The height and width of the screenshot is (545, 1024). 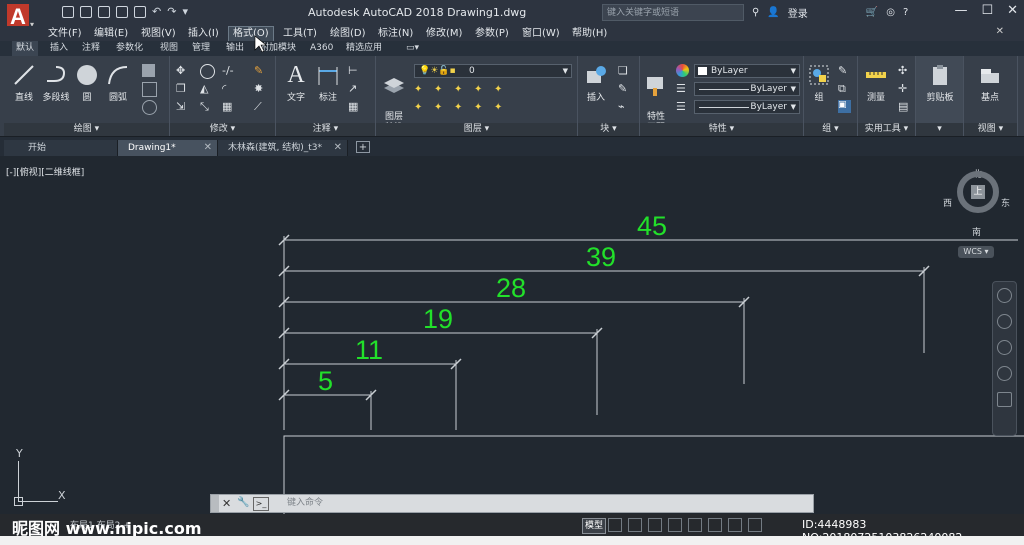 I want to click on qat-dropdown-icon: ▾, so click(x=185, y=12).